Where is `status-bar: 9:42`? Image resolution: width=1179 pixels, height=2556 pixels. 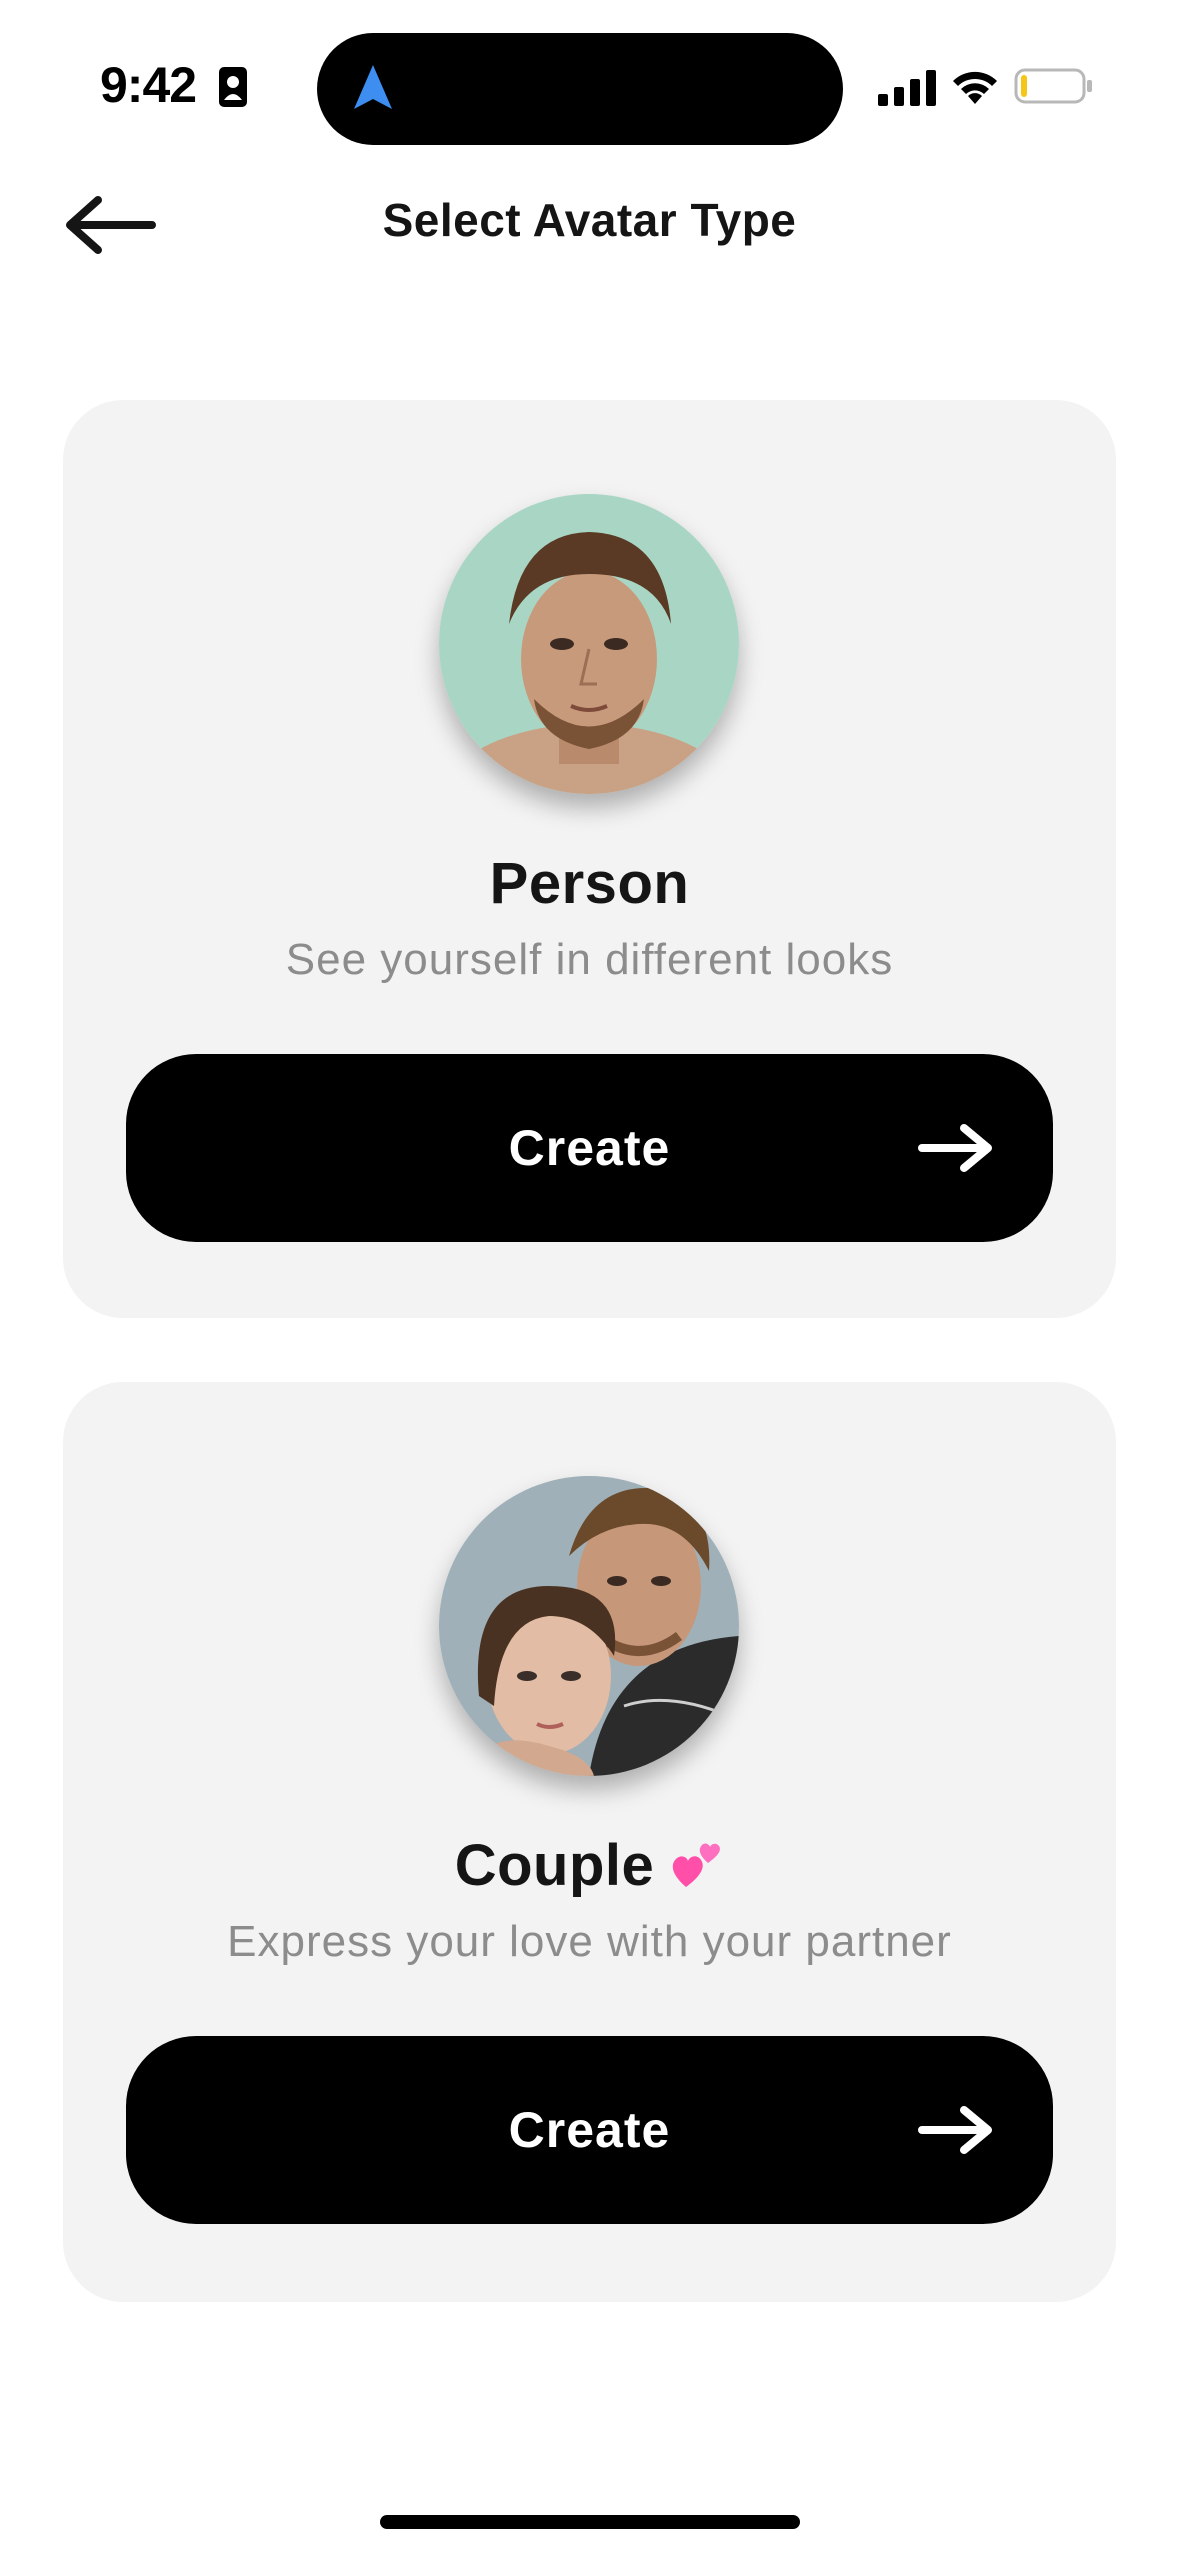 status-bar: 9:42 is located at coordinates (589, 75).